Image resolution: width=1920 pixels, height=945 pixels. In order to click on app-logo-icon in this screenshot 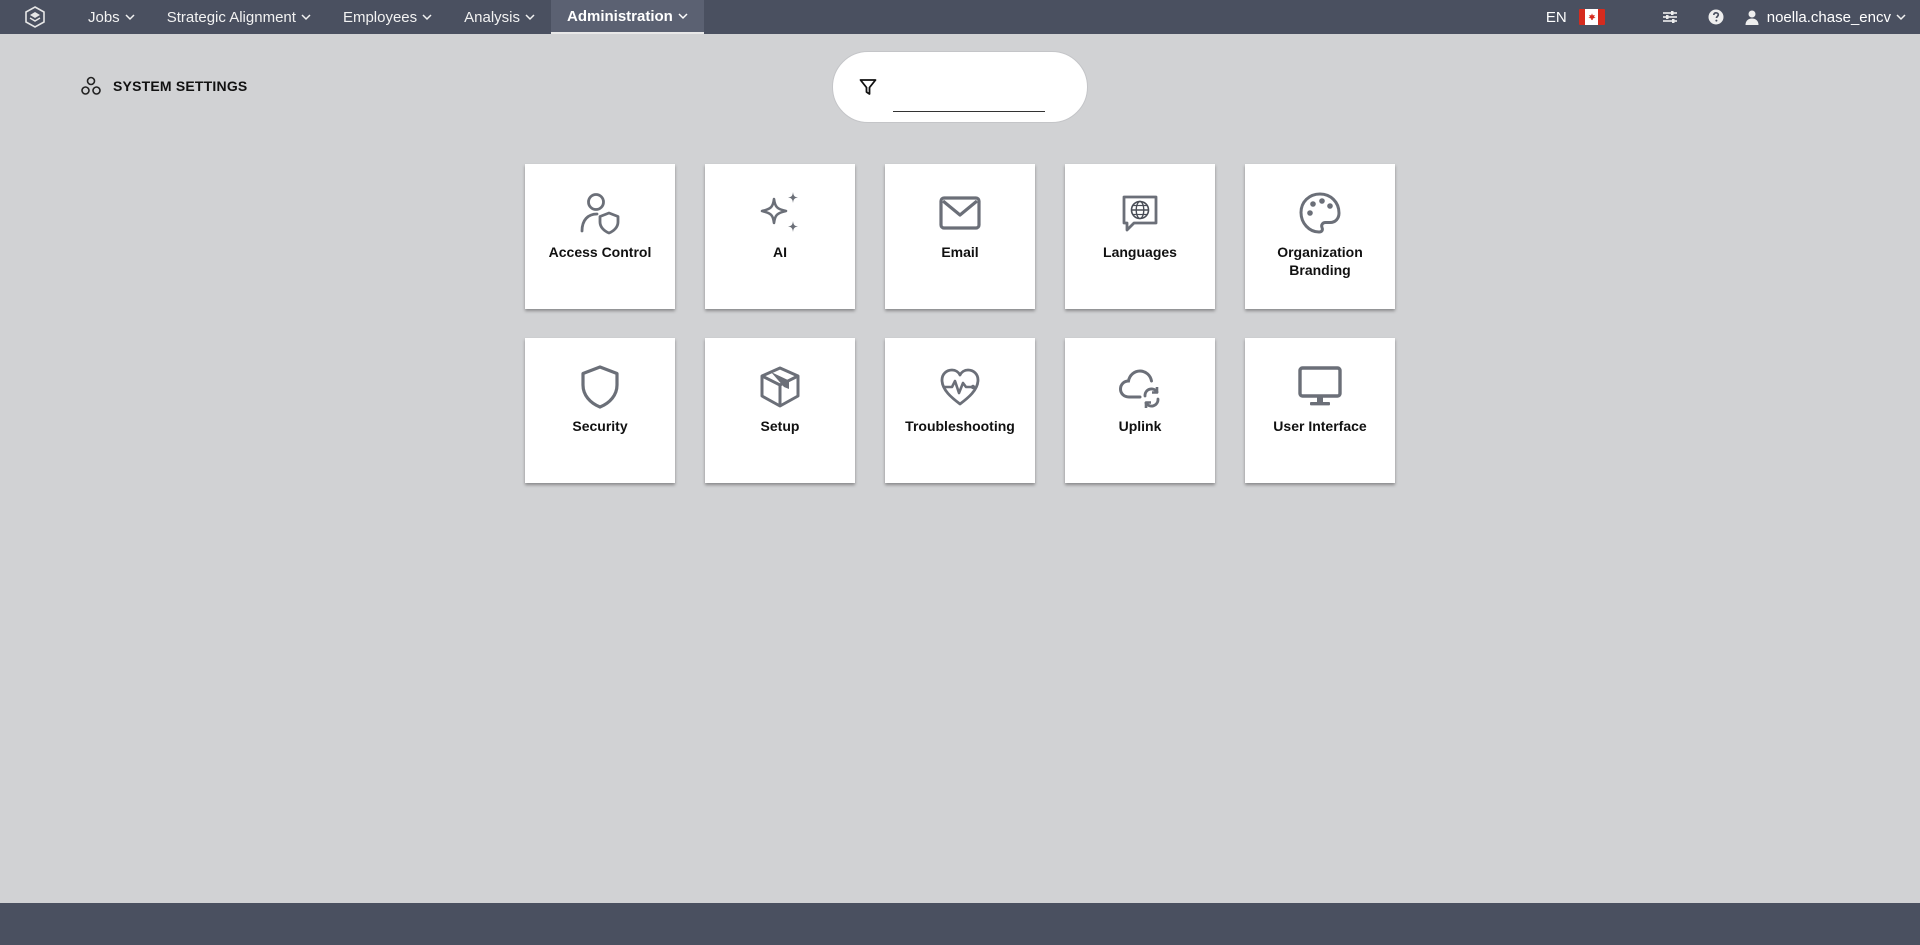, I will do `click(35, 17)`.